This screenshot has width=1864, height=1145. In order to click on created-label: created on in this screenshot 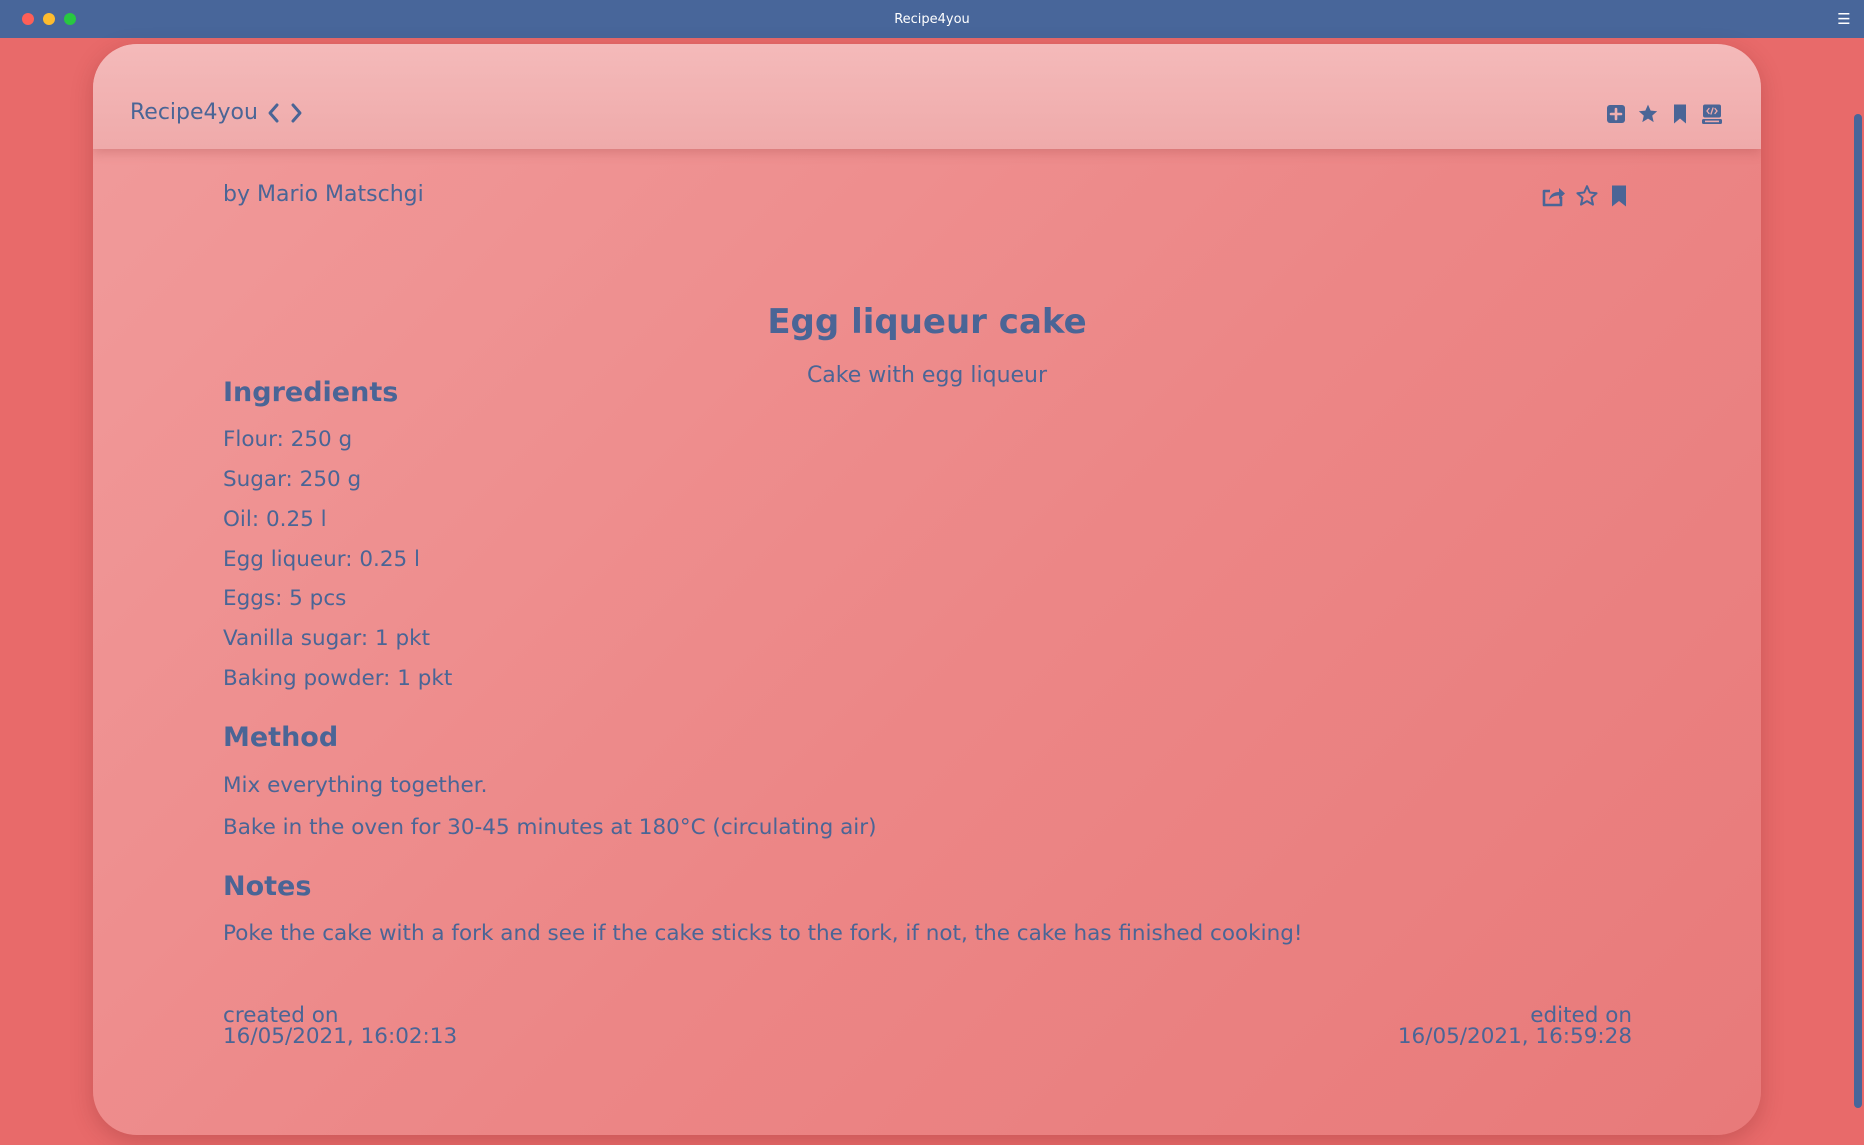, I will do `click(281, 1015)`.